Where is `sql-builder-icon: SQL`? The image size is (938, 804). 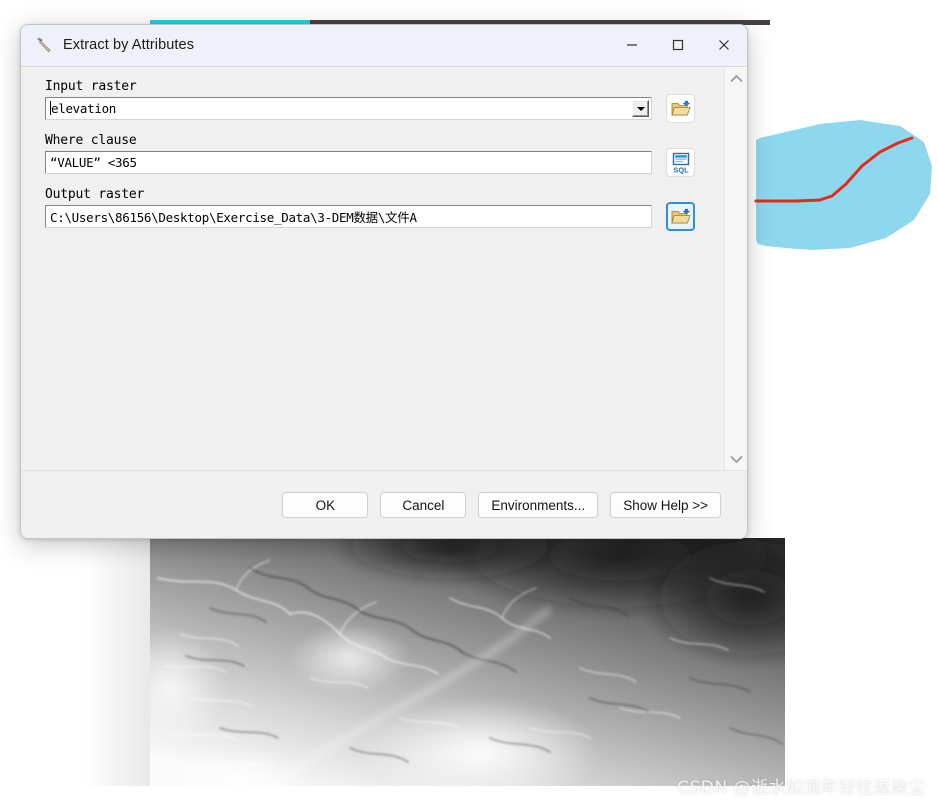 sql-builder-icon: SQL is located at coordinates (680, 163).